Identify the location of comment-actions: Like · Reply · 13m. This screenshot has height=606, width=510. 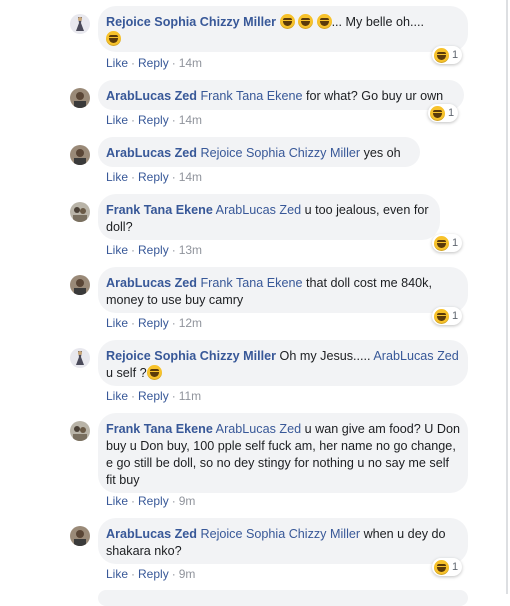
(154, 250).